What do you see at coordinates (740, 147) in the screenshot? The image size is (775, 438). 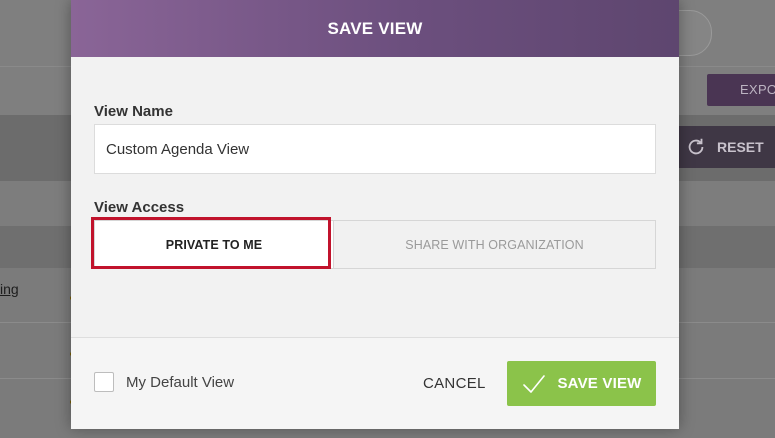 I see `reset-label: RESET` at bounding box center [740, 147].